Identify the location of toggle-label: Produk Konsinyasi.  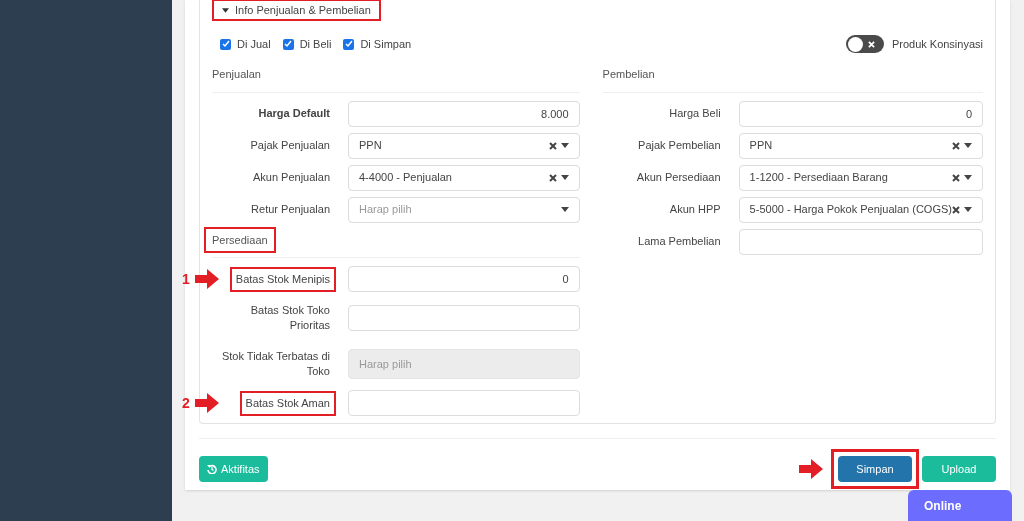
(937, 44).